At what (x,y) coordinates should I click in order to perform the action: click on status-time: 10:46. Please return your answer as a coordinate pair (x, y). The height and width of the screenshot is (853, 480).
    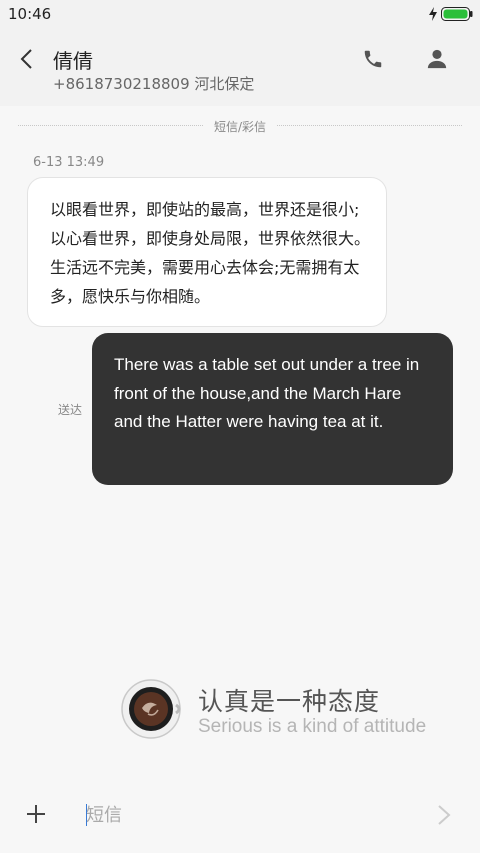
    Looking at the image, I should click on (30, 14).